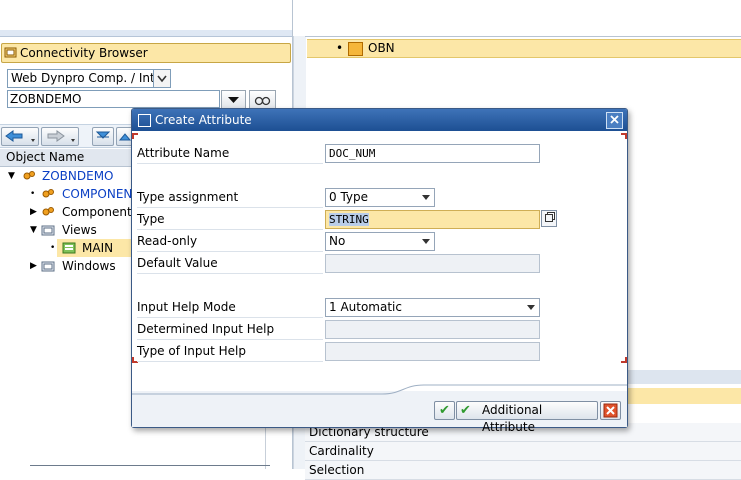 The width and height of the screenshot is (741, 480). I want to click on type-of-input-help-input, so click(432, 351).